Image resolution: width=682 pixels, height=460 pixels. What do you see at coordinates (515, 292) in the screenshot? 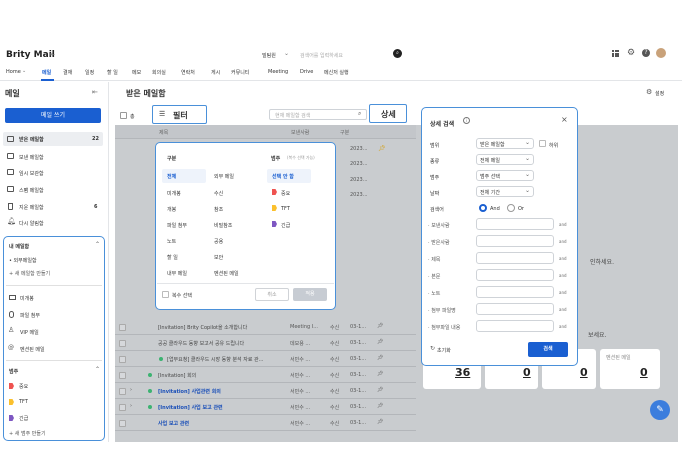
I see `note-input` at bounding box center [515, 292].